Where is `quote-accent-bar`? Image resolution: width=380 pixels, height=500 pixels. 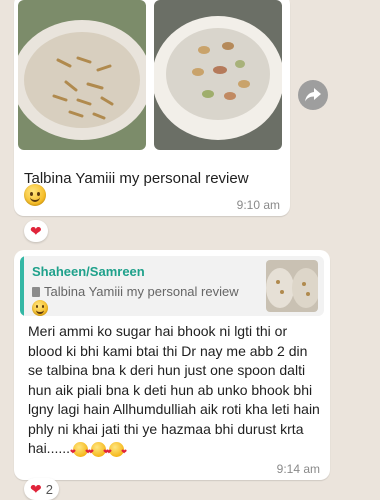 quote-accent-bar is located at coordinates (22, 286).